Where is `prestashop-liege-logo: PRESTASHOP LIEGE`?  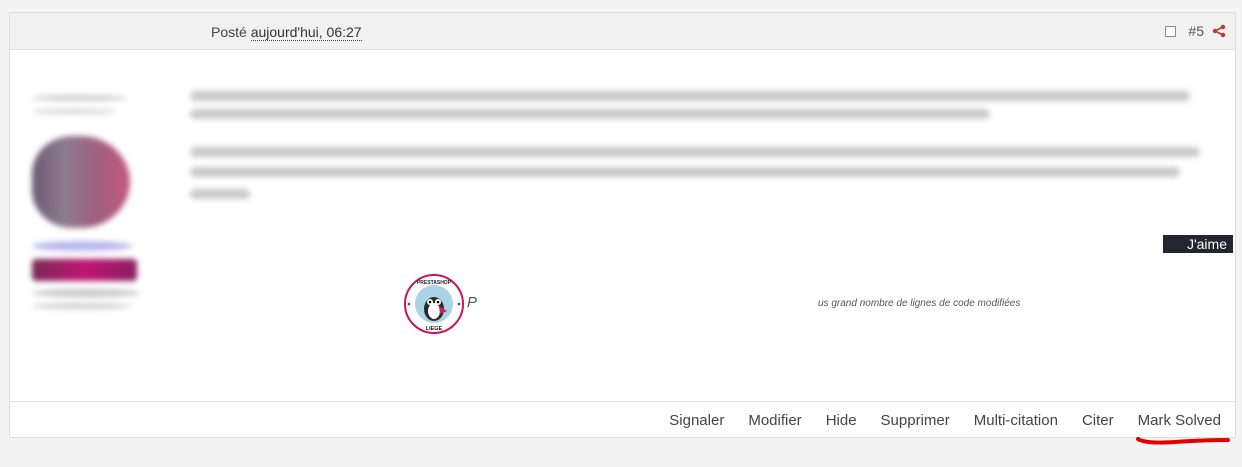
prestashop-liege-logo: PRESTASHOP LIEGE is located at coordinates (434, 304).